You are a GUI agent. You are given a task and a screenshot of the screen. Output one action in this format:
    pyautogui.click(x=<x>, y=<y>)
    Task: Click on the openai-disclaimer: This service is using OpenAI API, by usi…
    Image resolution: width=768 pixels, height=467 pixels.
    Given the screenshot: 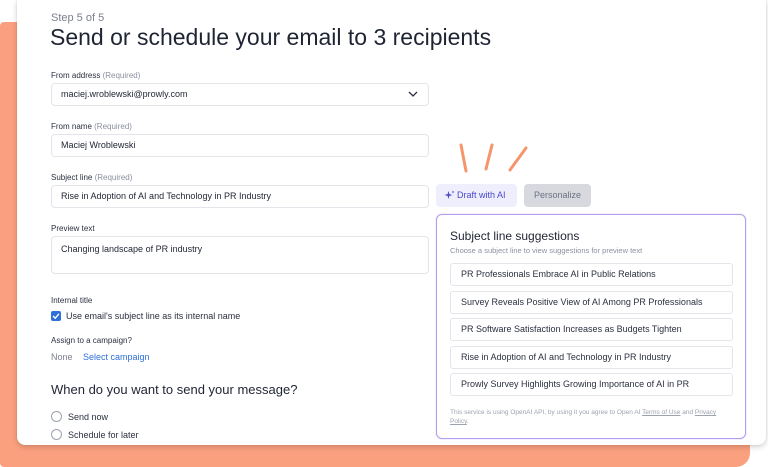 What is the action you would take?
    pyautogui.click(x=583, y=417)
    